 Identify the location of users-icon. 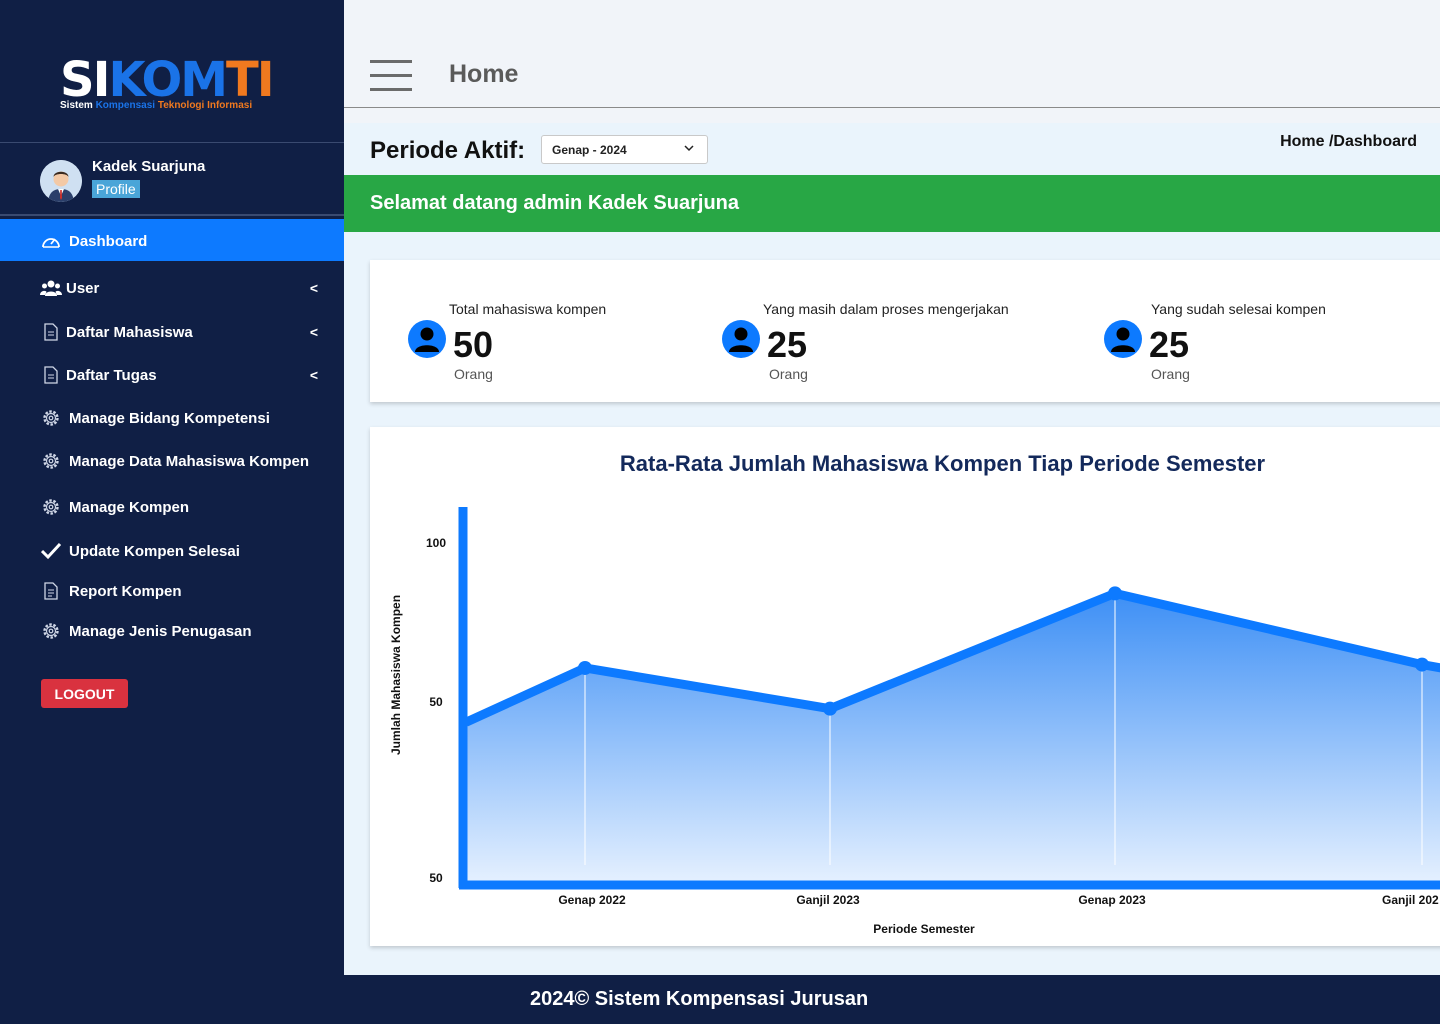
(51, 288).